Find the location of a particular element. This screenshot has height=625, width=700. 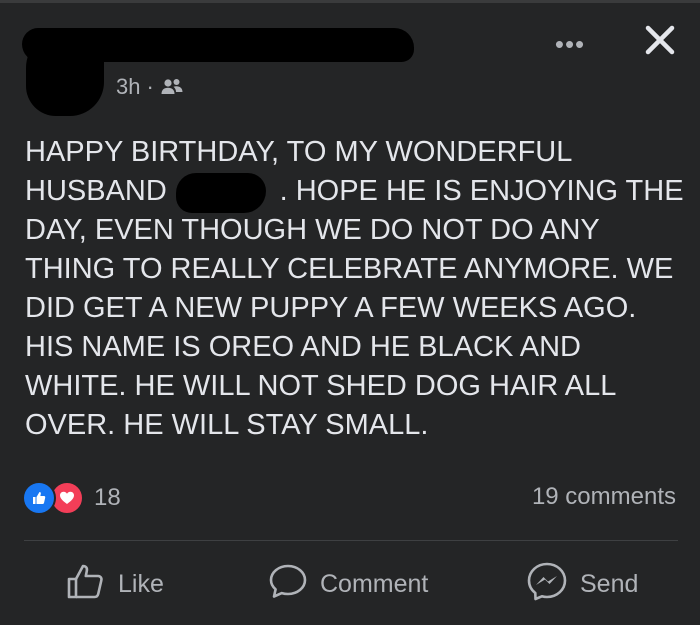

reaction-count: 18 is located at coordinates (107, 497).